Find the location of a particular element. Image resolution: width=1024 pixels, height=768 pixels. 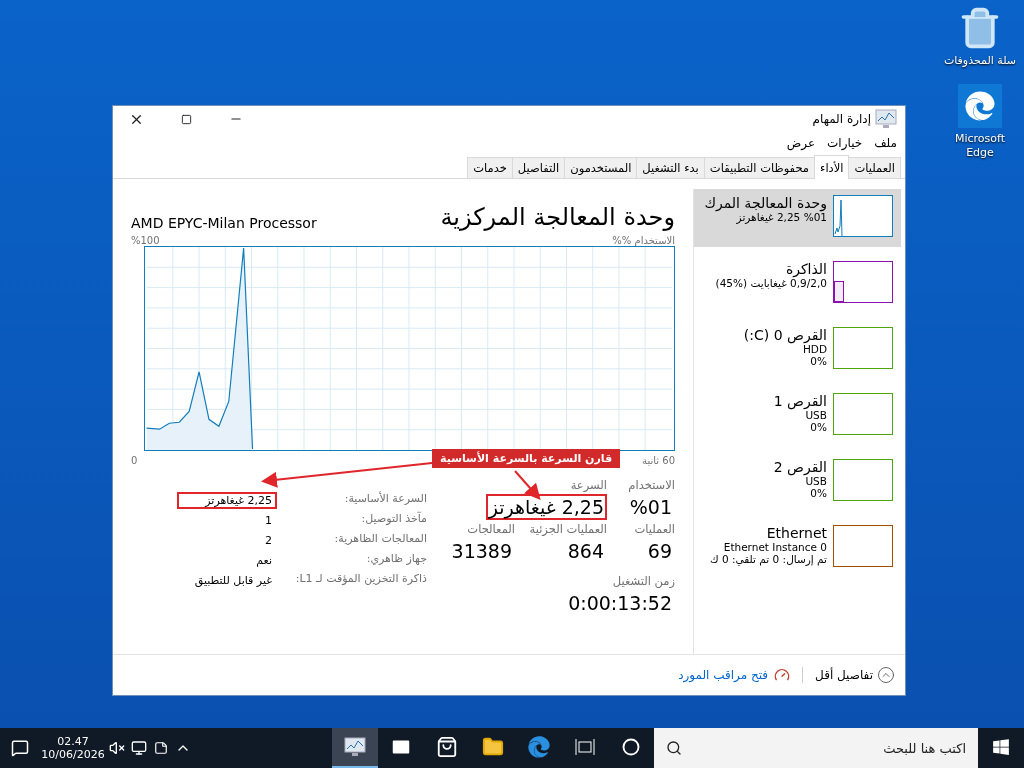

maximize-icon is located at coordinates (186, 119).